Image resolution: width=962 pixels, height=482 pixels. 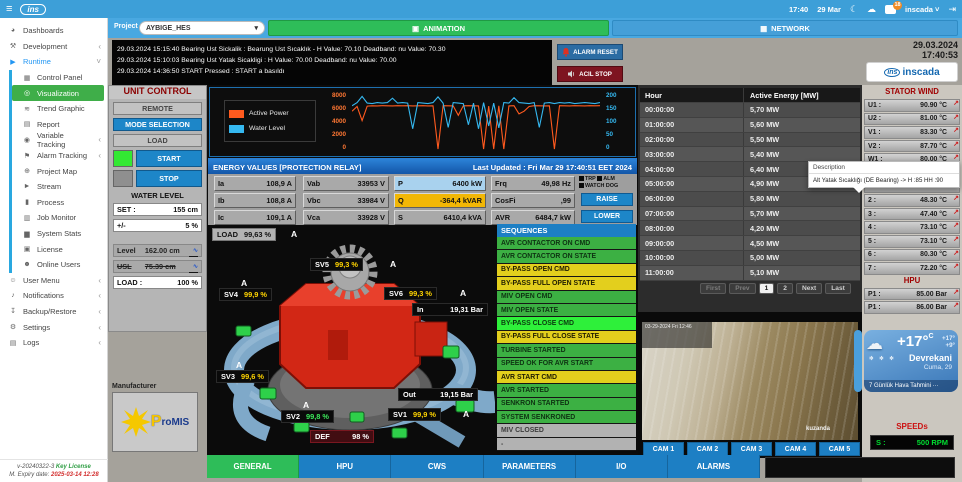 What do you see at coordinates (858, 361) in the screenshot?
I see `scroll-handle` at bounding box center [858, 361].